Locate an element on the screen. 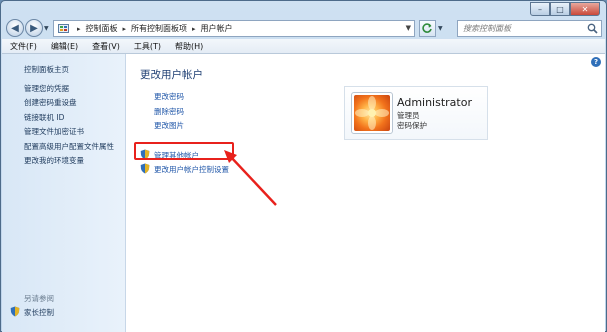  user-picture is located at coordinates (372, 113).